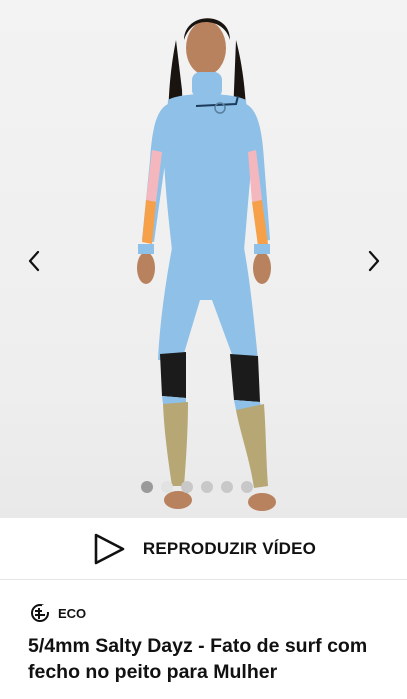 This screenshot has width=407, height=699. What do you see at coordinates (72, 613) in the screenshot?
I see `eco-label: ECO` at bounding box center [72, 613].